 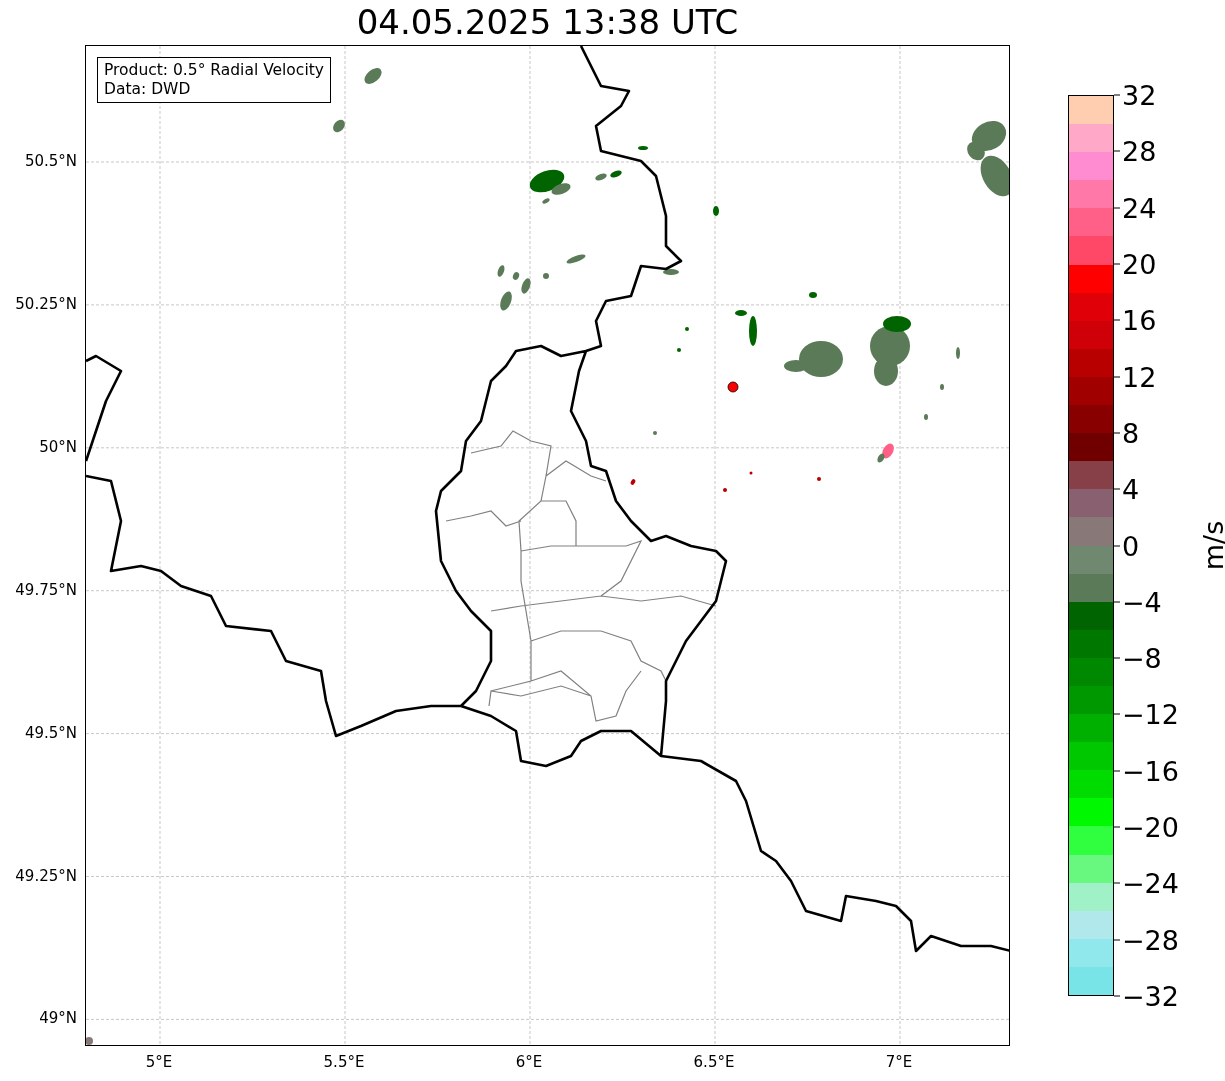 I want to click on latitude-tick-label: 49.5°N, so click(x=50, y=732).